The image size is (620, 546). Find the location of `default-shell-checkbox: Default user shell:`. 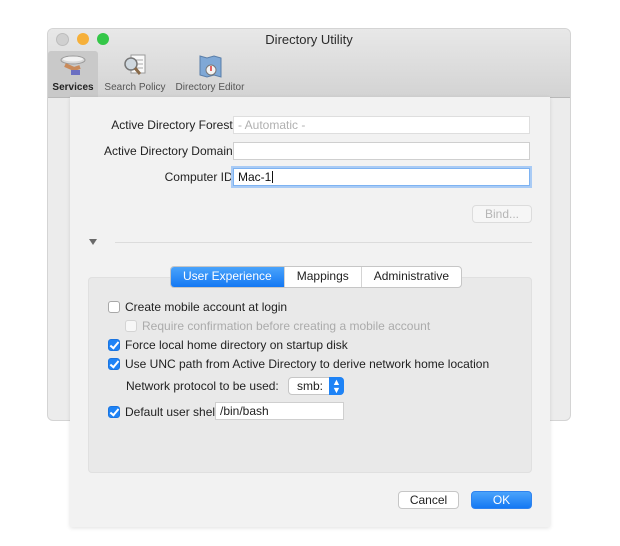

default-shell-checkbox: Default user shell: is located at coordinates (164, 412).